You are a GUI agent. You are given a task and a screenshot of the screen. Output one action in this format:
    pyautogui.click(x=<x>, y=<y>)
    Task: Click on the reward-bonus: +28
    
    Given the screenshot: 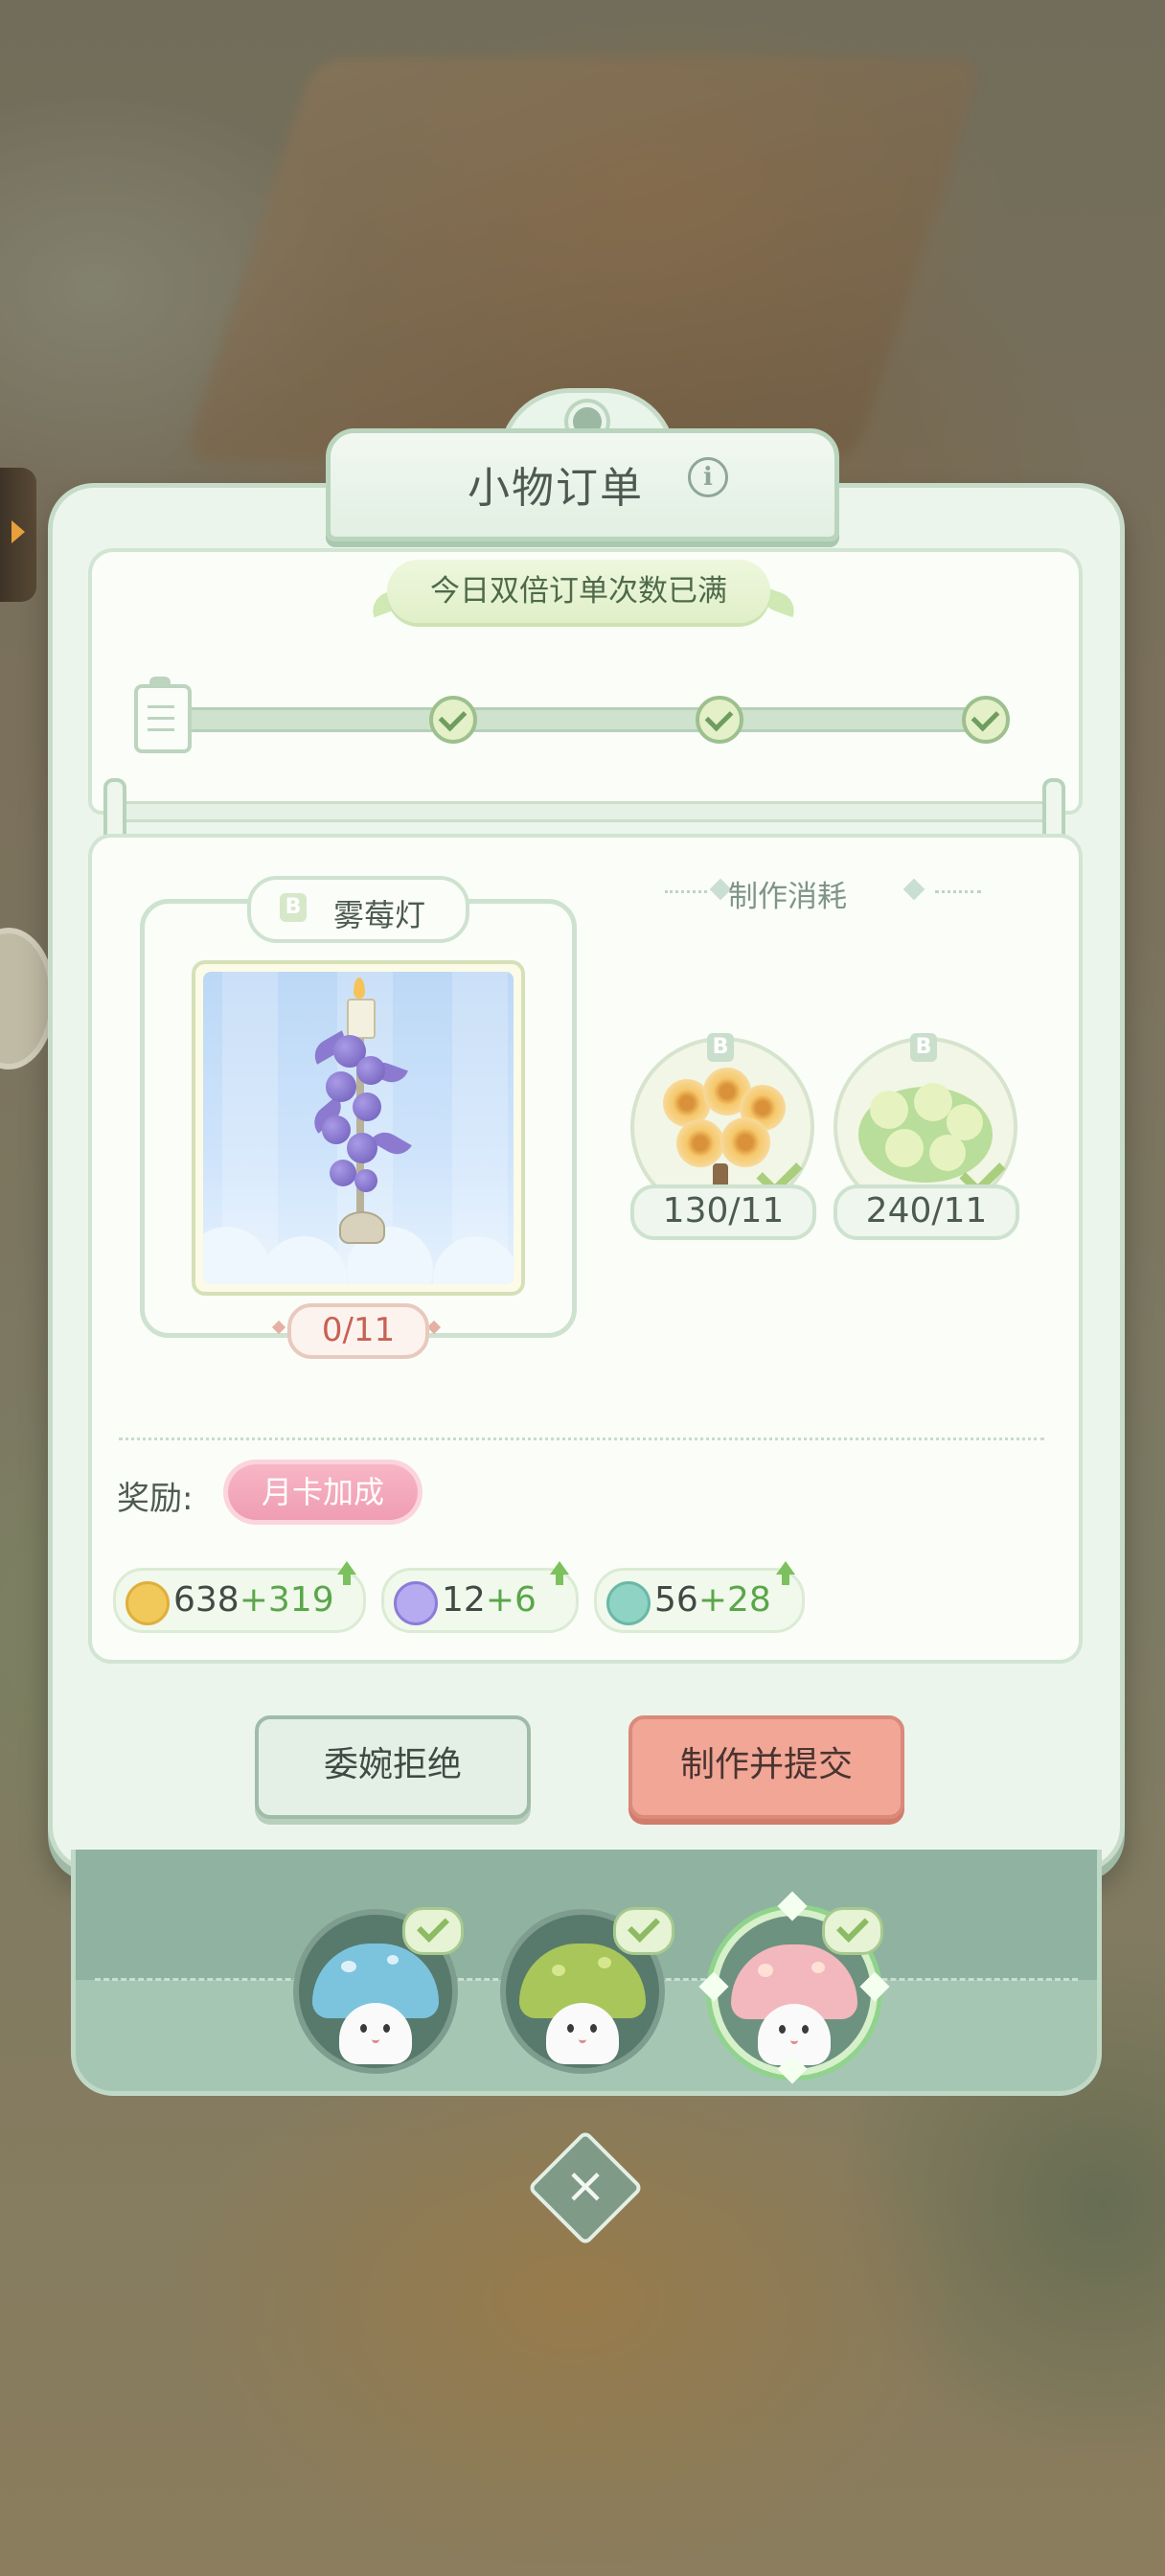 What is the action you would take?
    pyautogui.click(x=734, y=1600)
    